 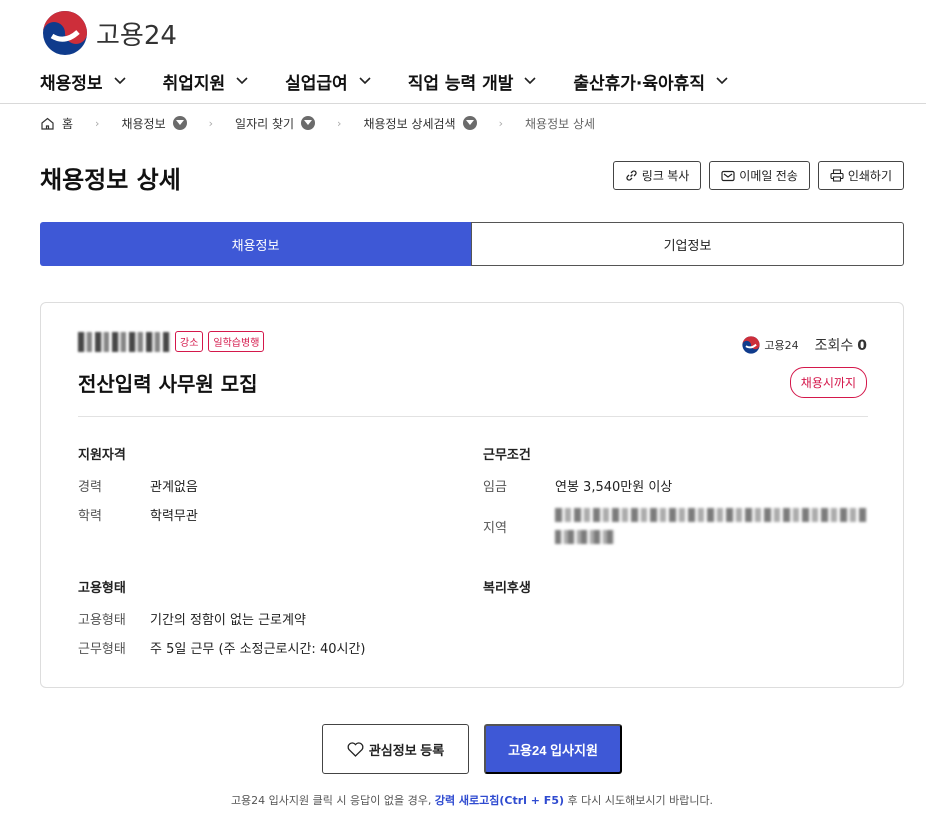 I want to click on brand-logo: 고용24, so click(x=109, y=33).